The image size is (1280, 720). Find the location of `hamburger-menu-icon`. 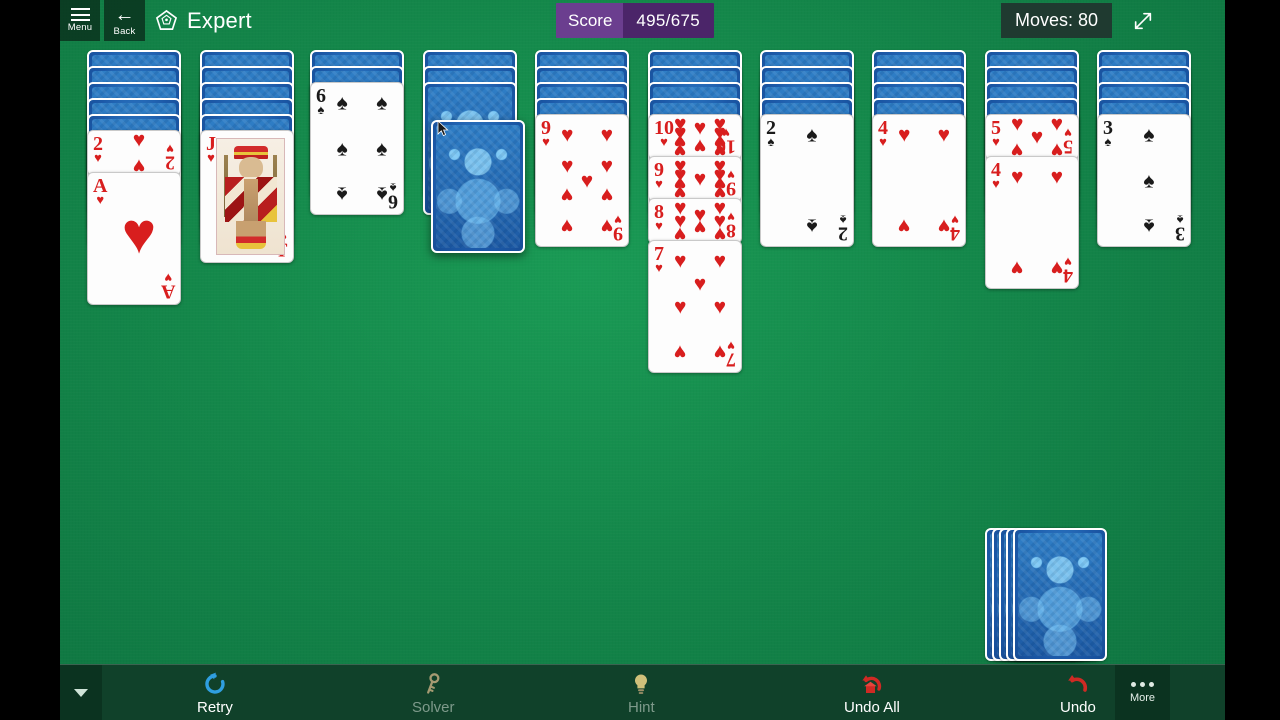

hamburger-menu-icon is located at coordinates (80, 15).